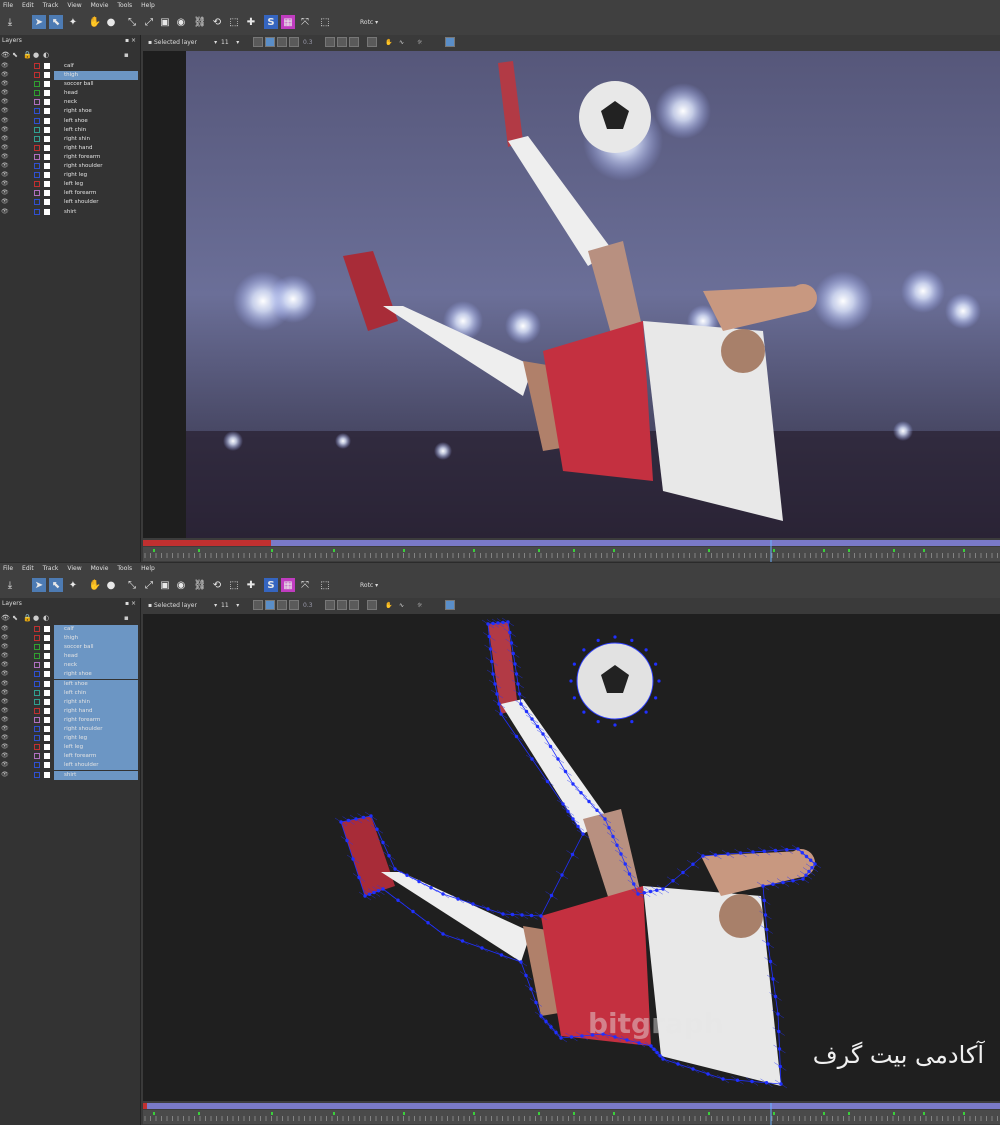 Image resolution: width=1000 pixels, height=1125 pixels. I want to click on size-dropdown: 11 ▾, so click(230, 42).